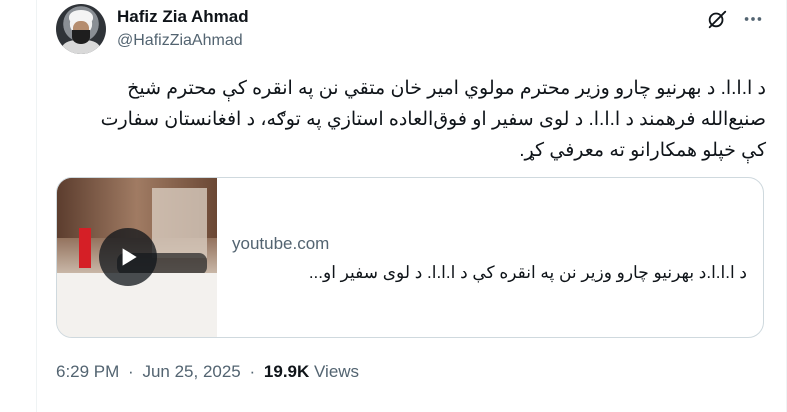 The image size is (787, 412). I want to click on views-label: Views, so click(337, 371).